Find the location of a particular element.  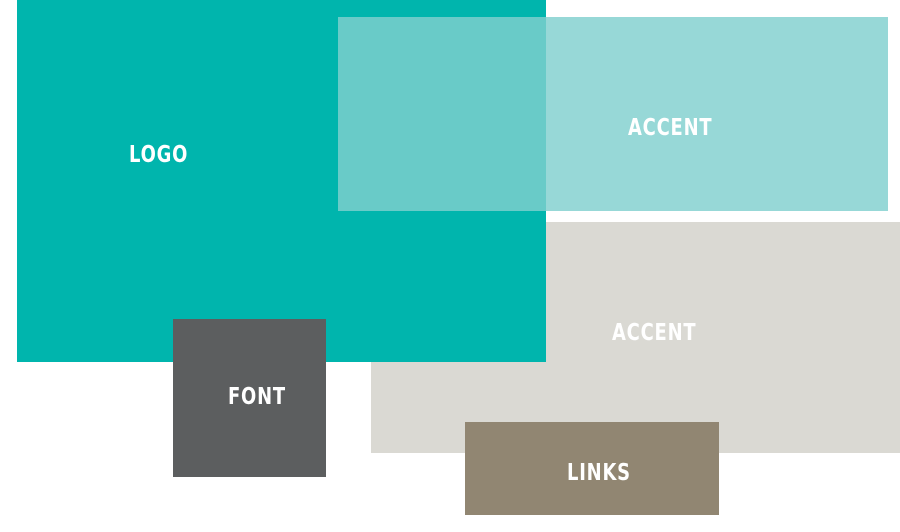

accent-top-label: ACCENT is located at coordinates (670, 128).